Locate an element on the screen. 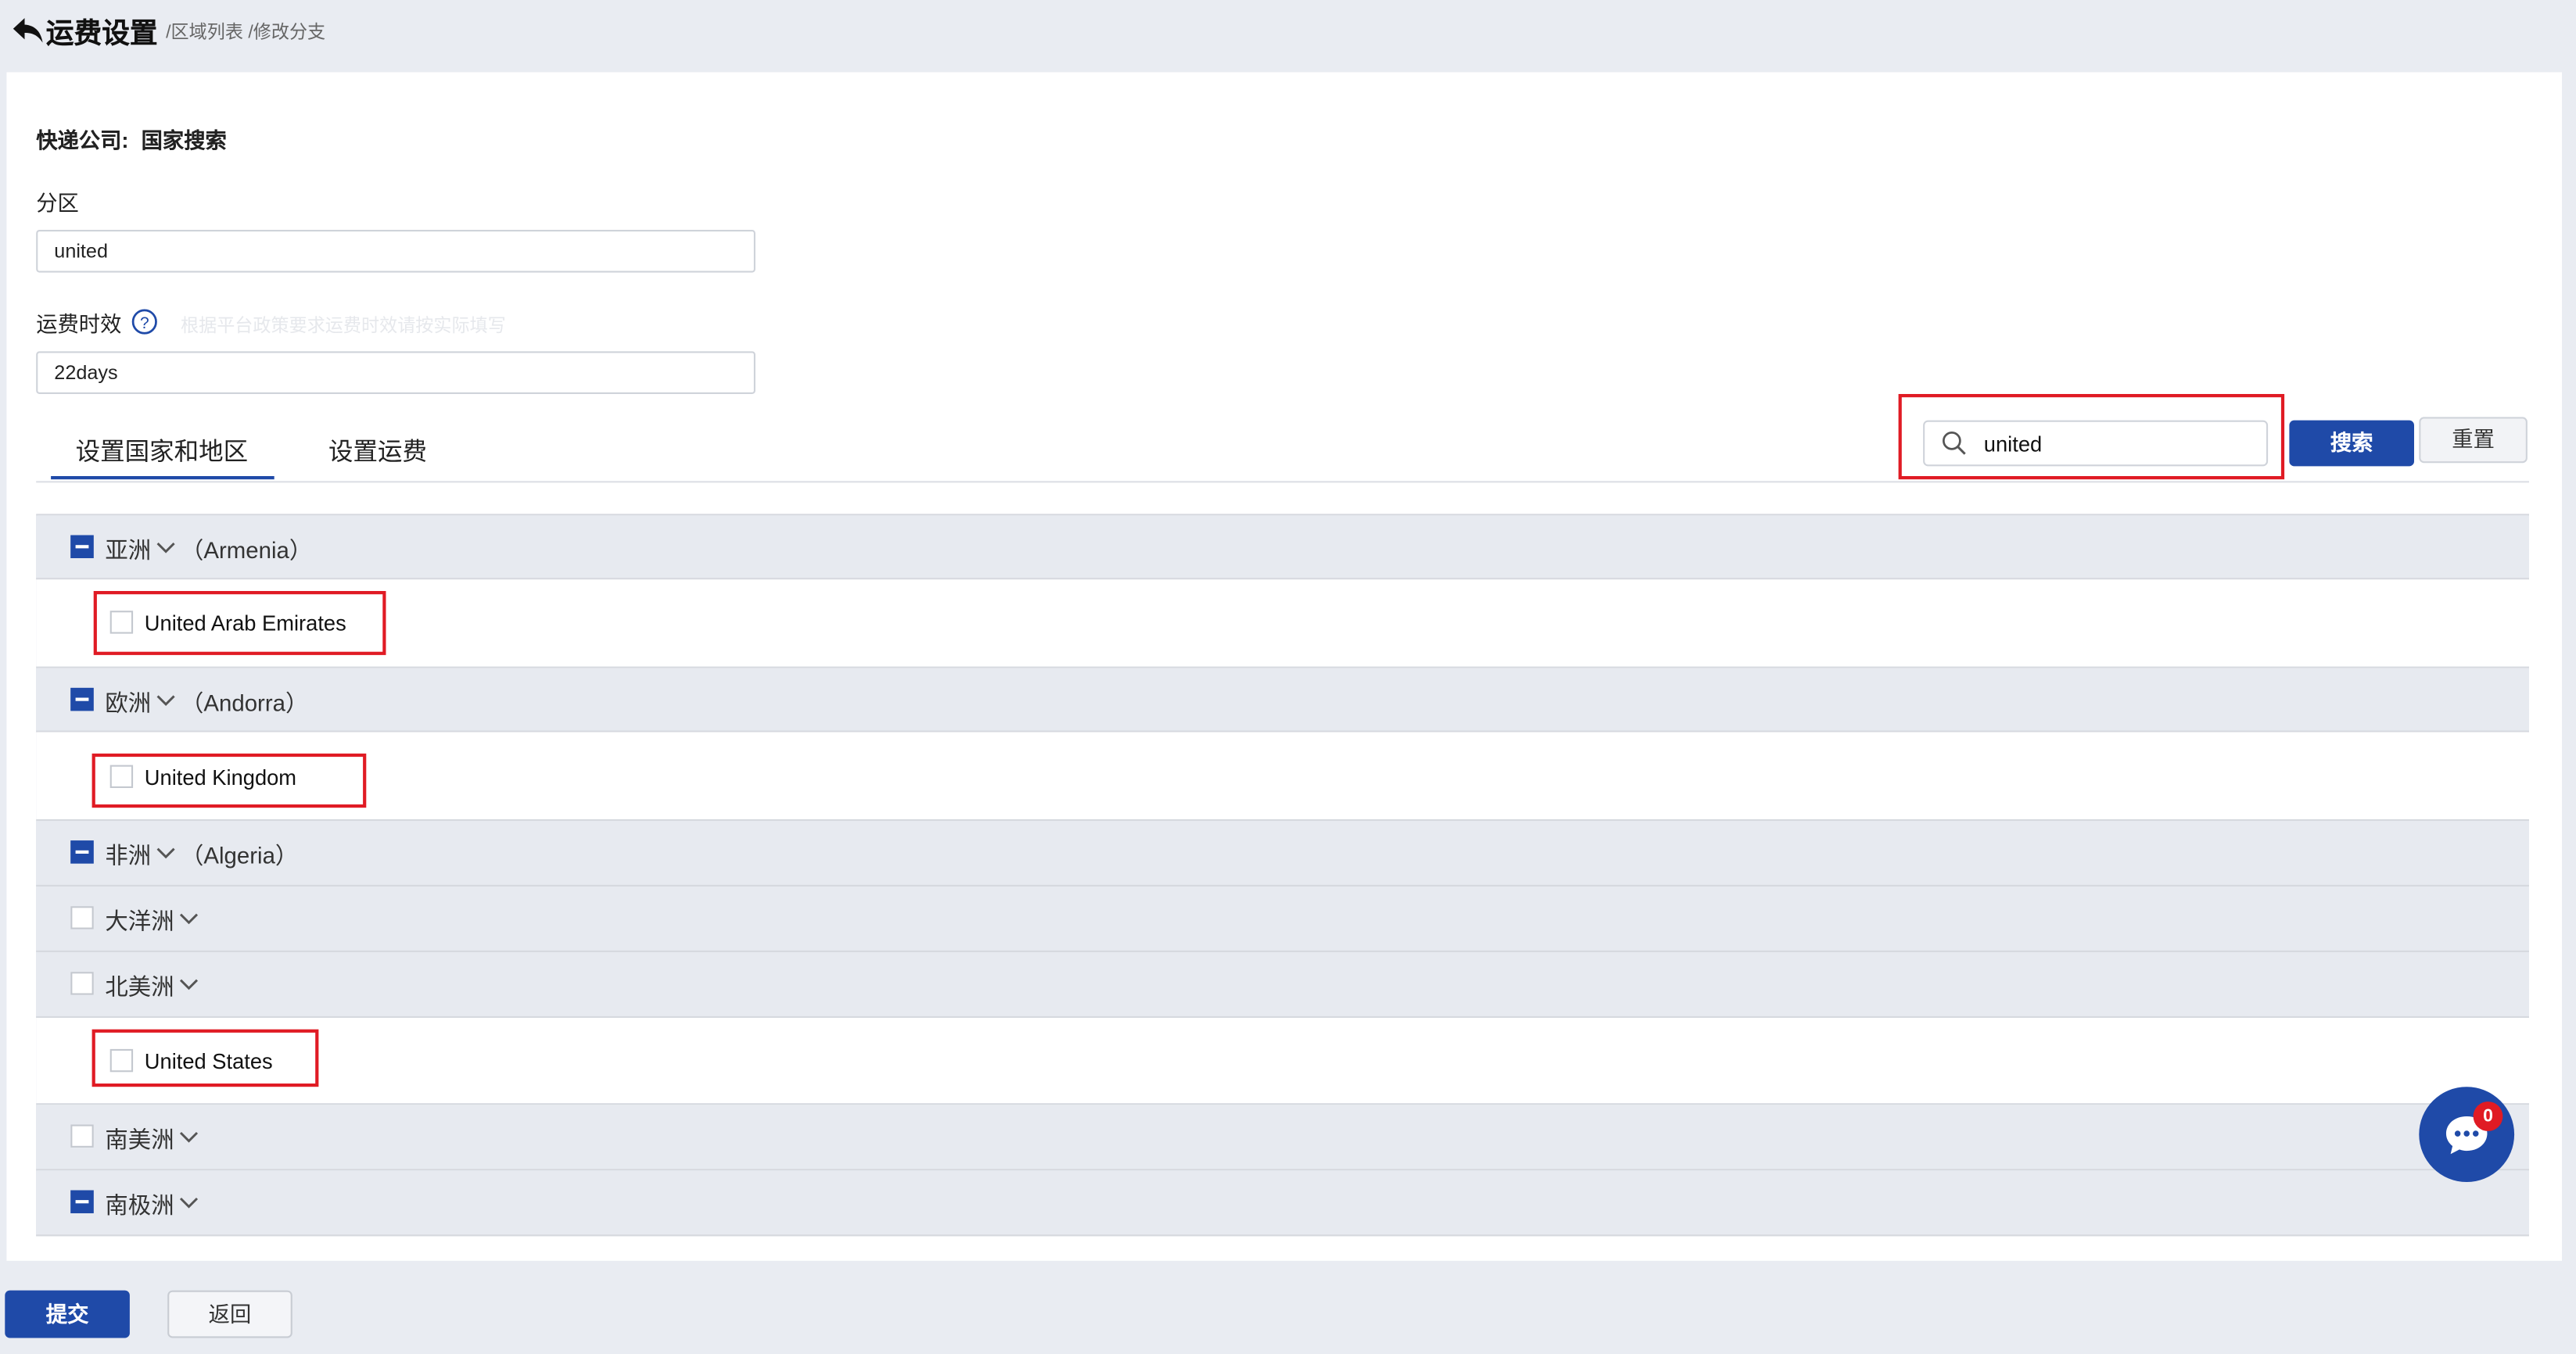 This screenshot has height=1354, width=2576. region-checkbox-africa is located at coordinates (82, 852).